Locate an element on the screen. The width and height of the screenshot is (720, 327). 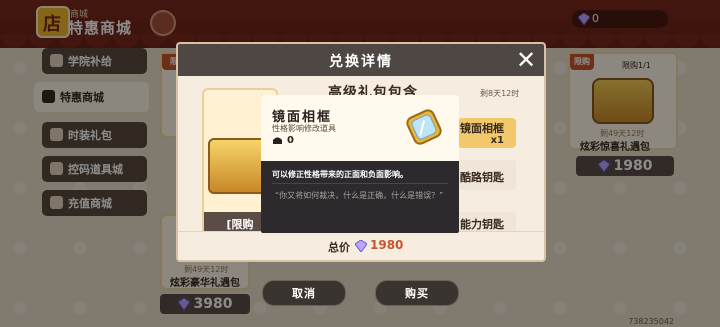
cancel-button: 取消 is located at coordinates (304, 293).